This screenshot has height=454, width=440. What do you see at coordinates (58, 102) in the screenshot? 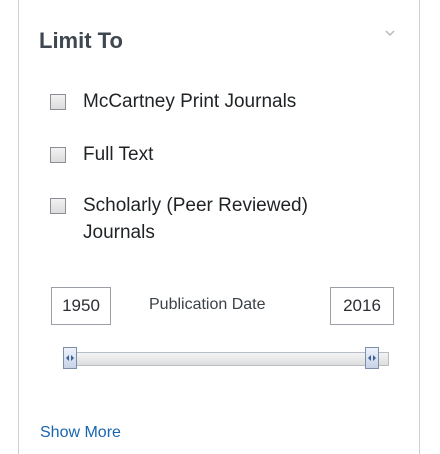
I see `checkbox-mccartney-print-journals` at bounding box center [58, 102].